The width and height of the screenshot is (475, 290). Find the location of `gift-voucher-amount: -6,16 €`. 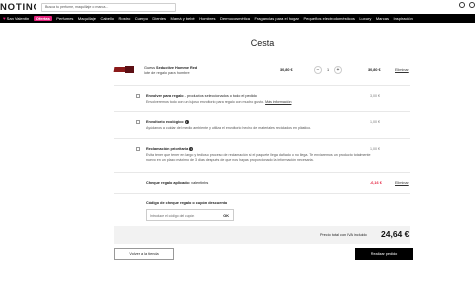

gift-voucher-amount: -6,16 € is located at coordinates (376, 183).